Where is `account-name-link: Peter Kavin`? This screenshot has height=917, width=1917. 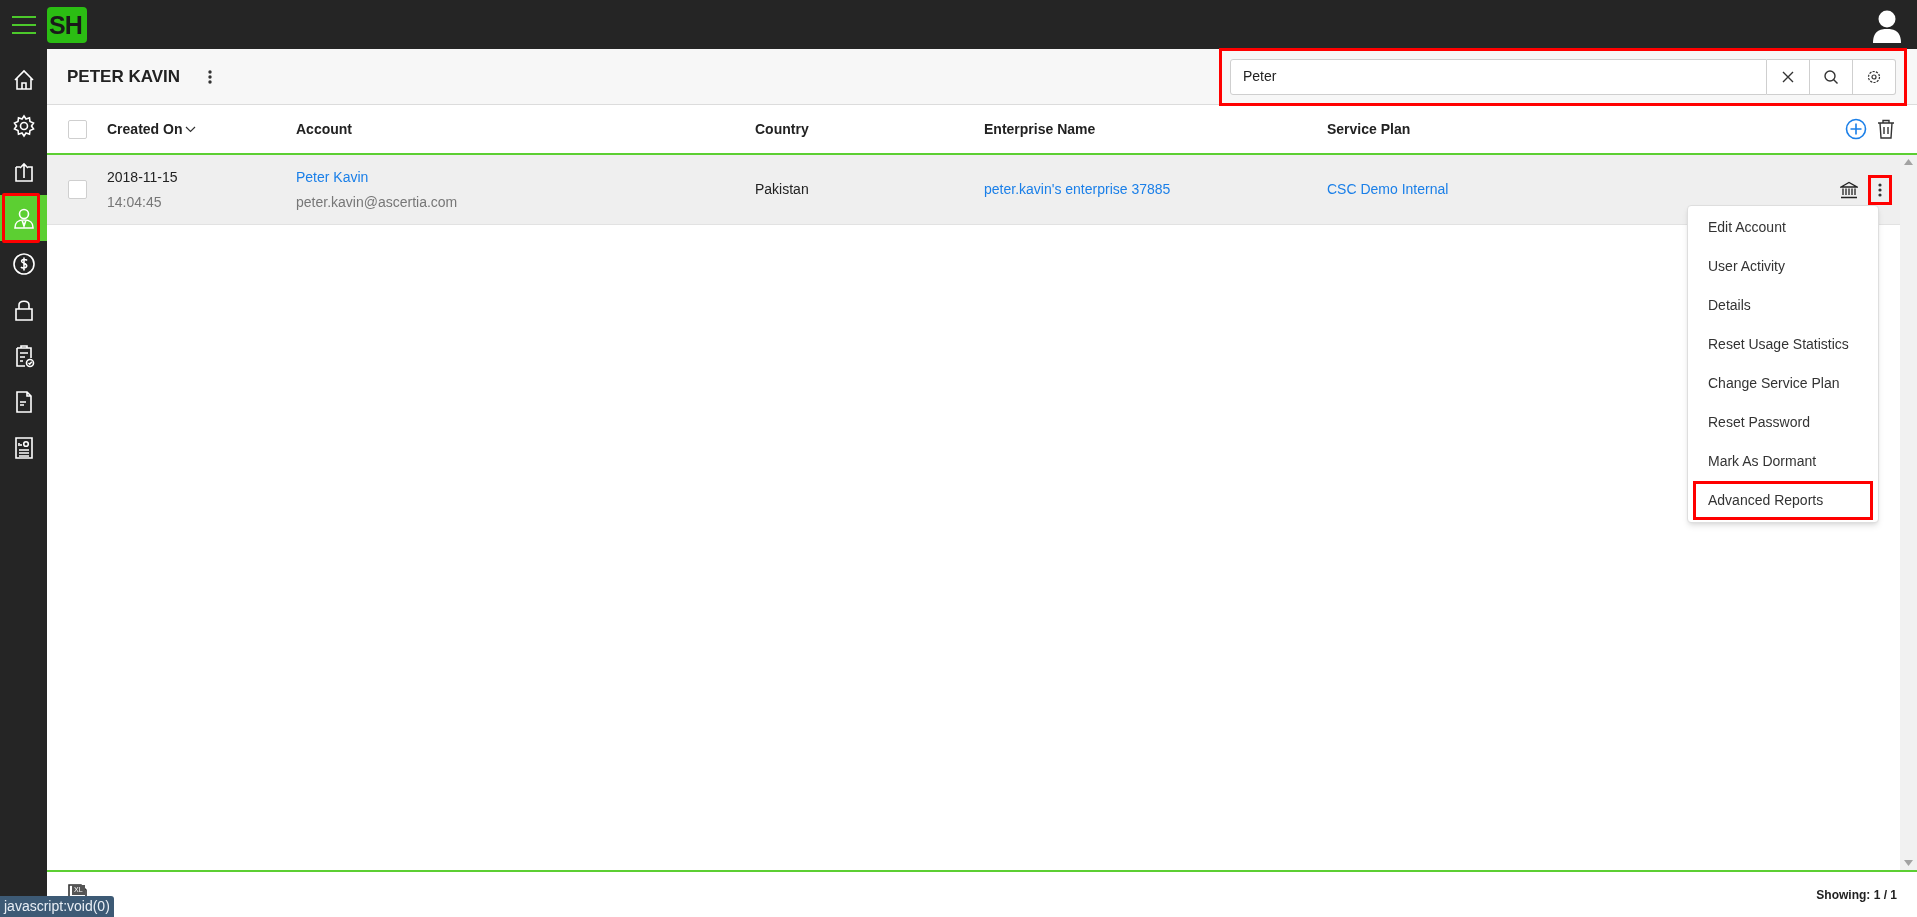
account-name-link: Peter Kavin is located at coordinates (332, 177).